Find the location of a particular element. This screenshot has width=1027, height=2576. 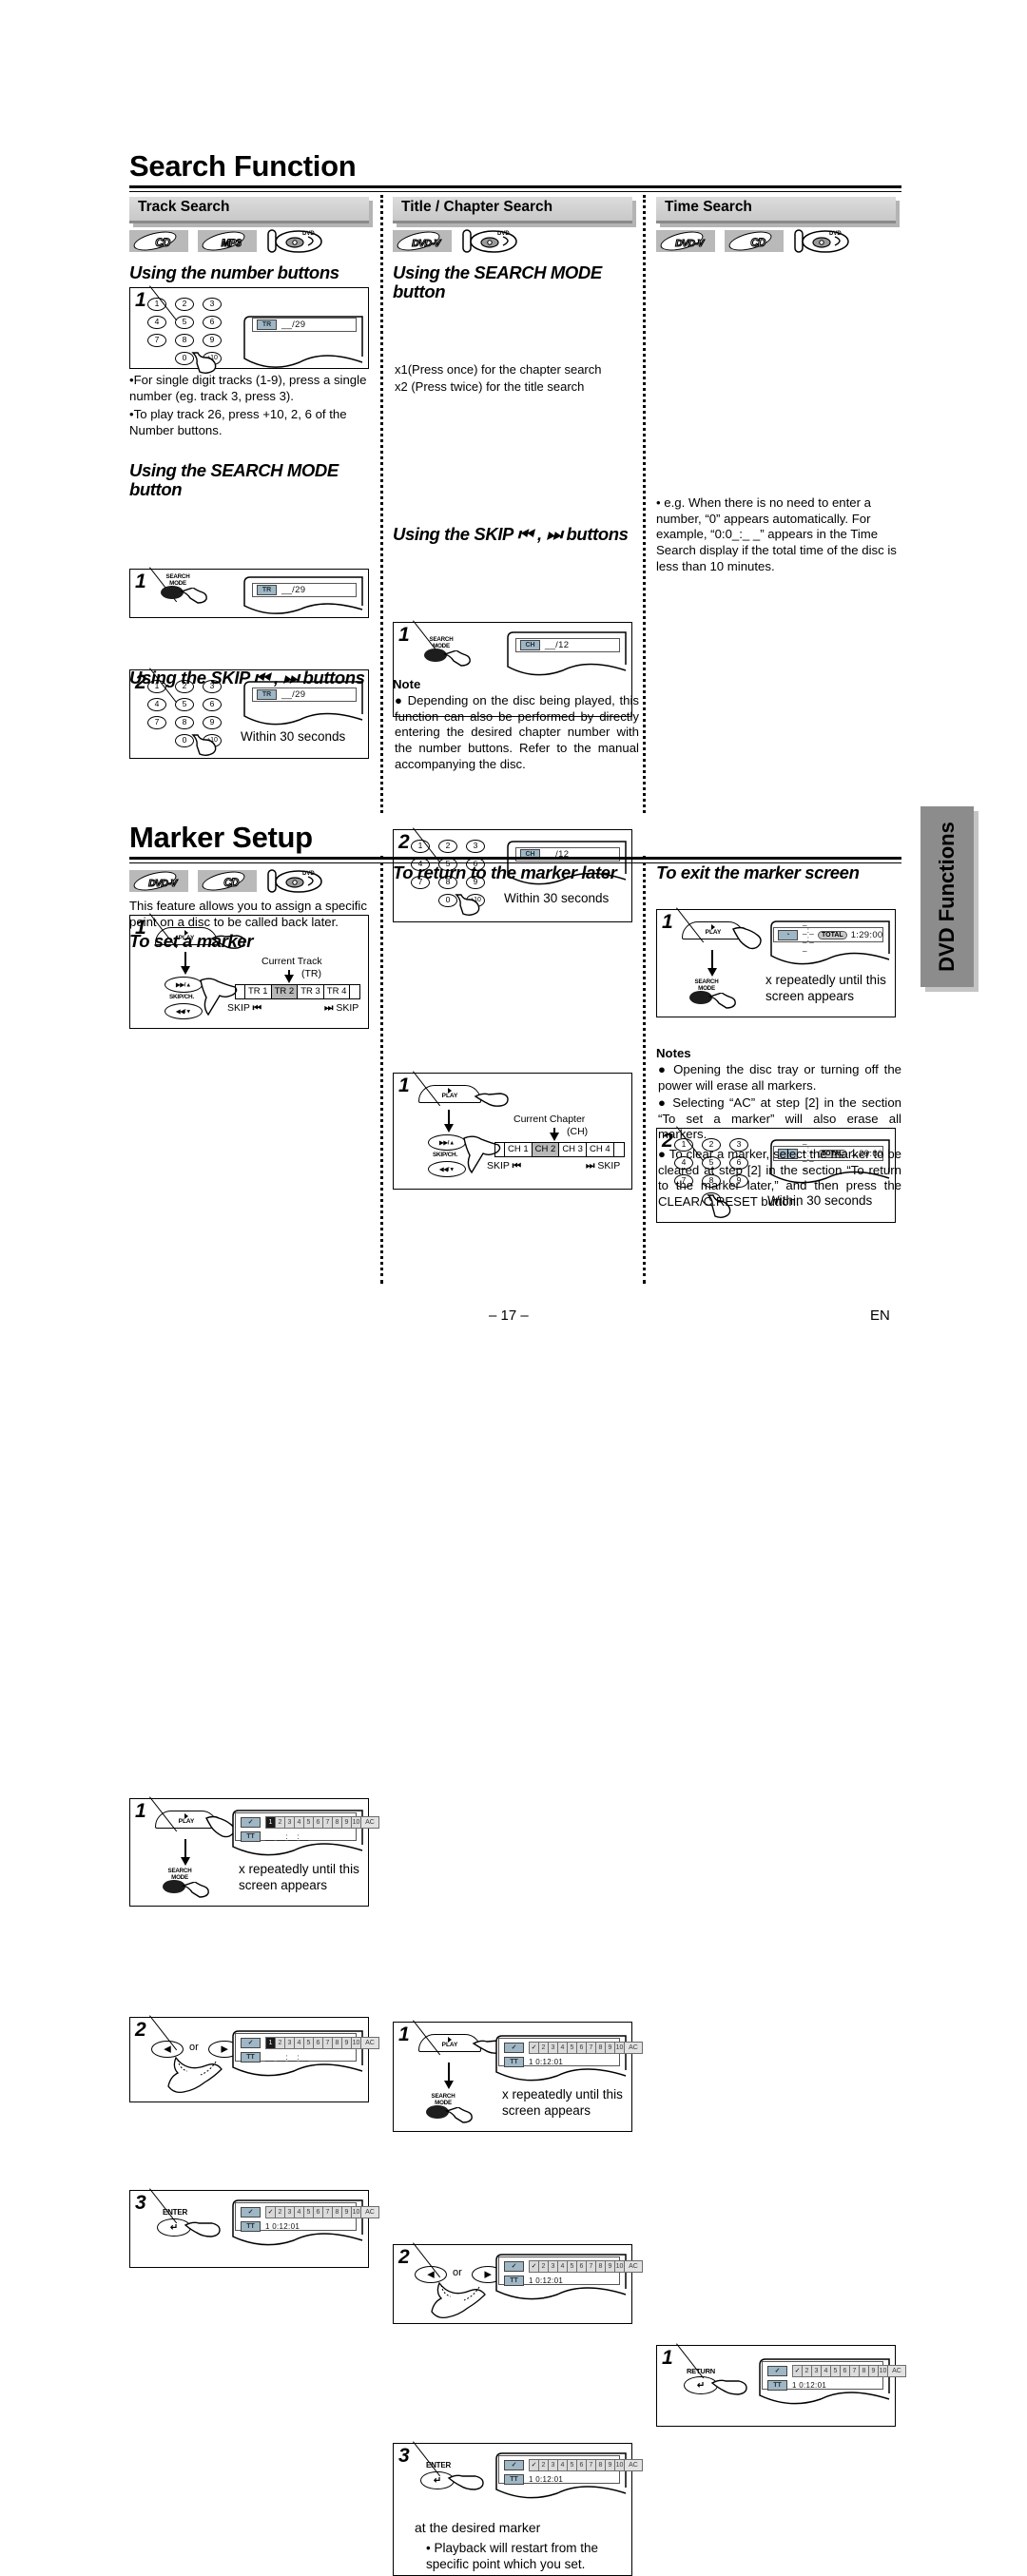

disc-badges-time-search: DVD-V CD DVD is located at coordinates (754, 241).